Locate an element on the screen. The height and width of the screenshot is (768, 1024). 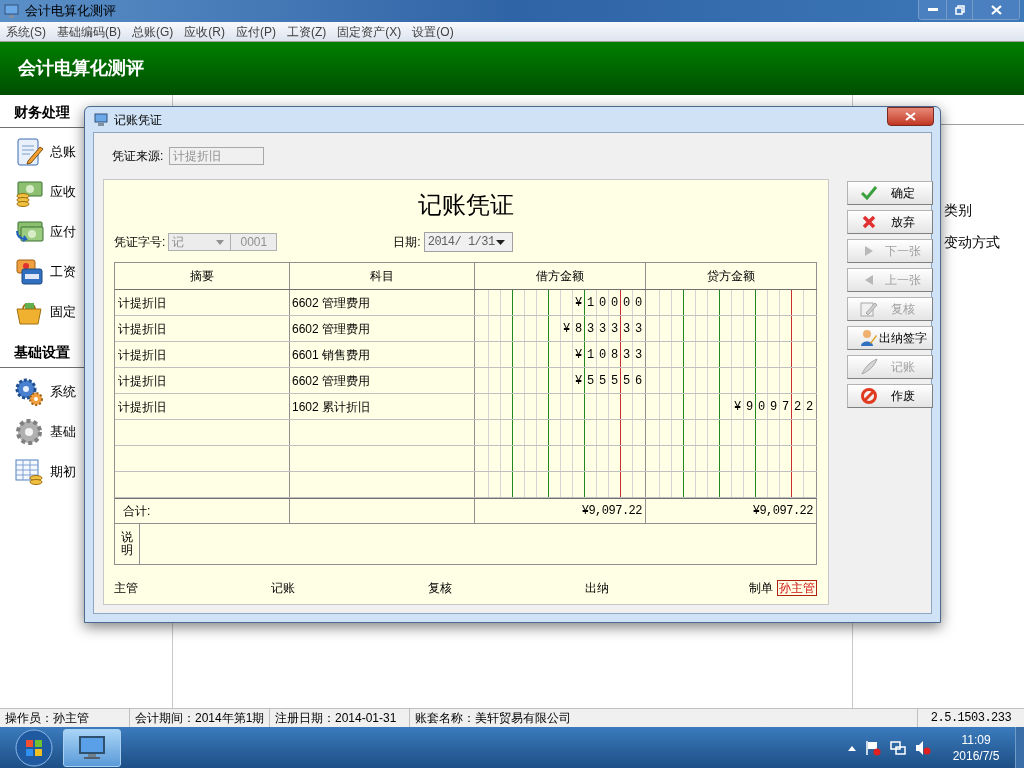
close-button is located at coordinates (996, 9).